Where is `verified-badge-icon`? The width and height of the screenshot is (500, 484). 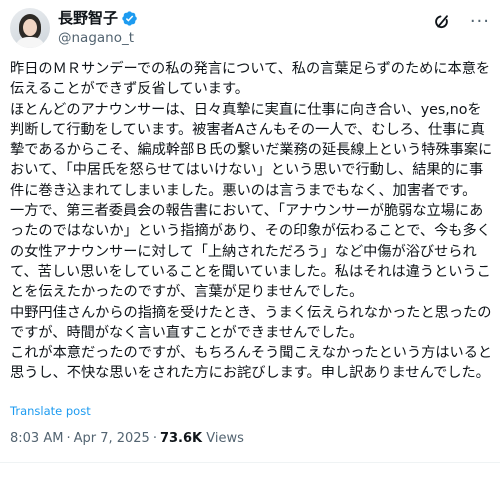
verified-badge-icon is located at coordinates (129, 18).